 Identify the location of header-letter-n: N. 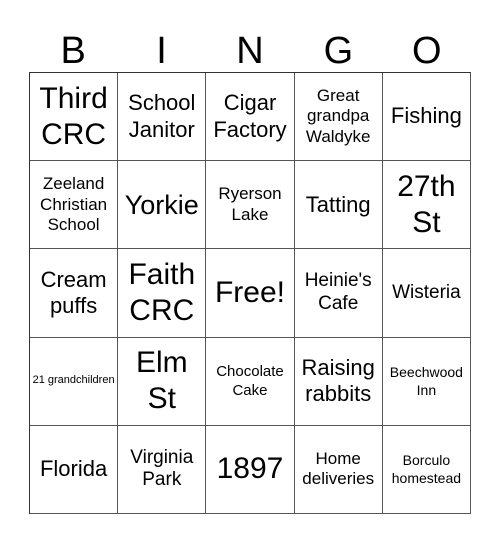
(250, 51).